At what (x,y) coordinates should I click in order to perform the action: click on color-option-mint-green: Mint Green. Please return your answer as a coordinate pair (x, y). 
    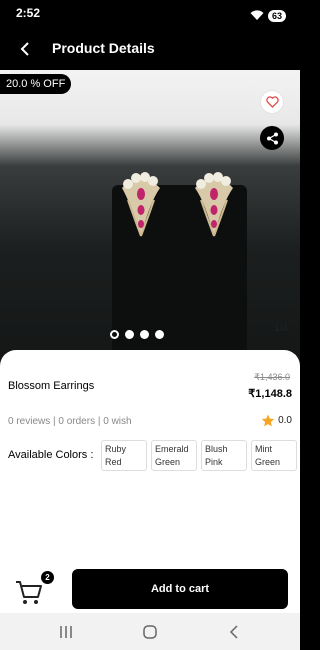
    Looking at the image, I should click on (274, 455).